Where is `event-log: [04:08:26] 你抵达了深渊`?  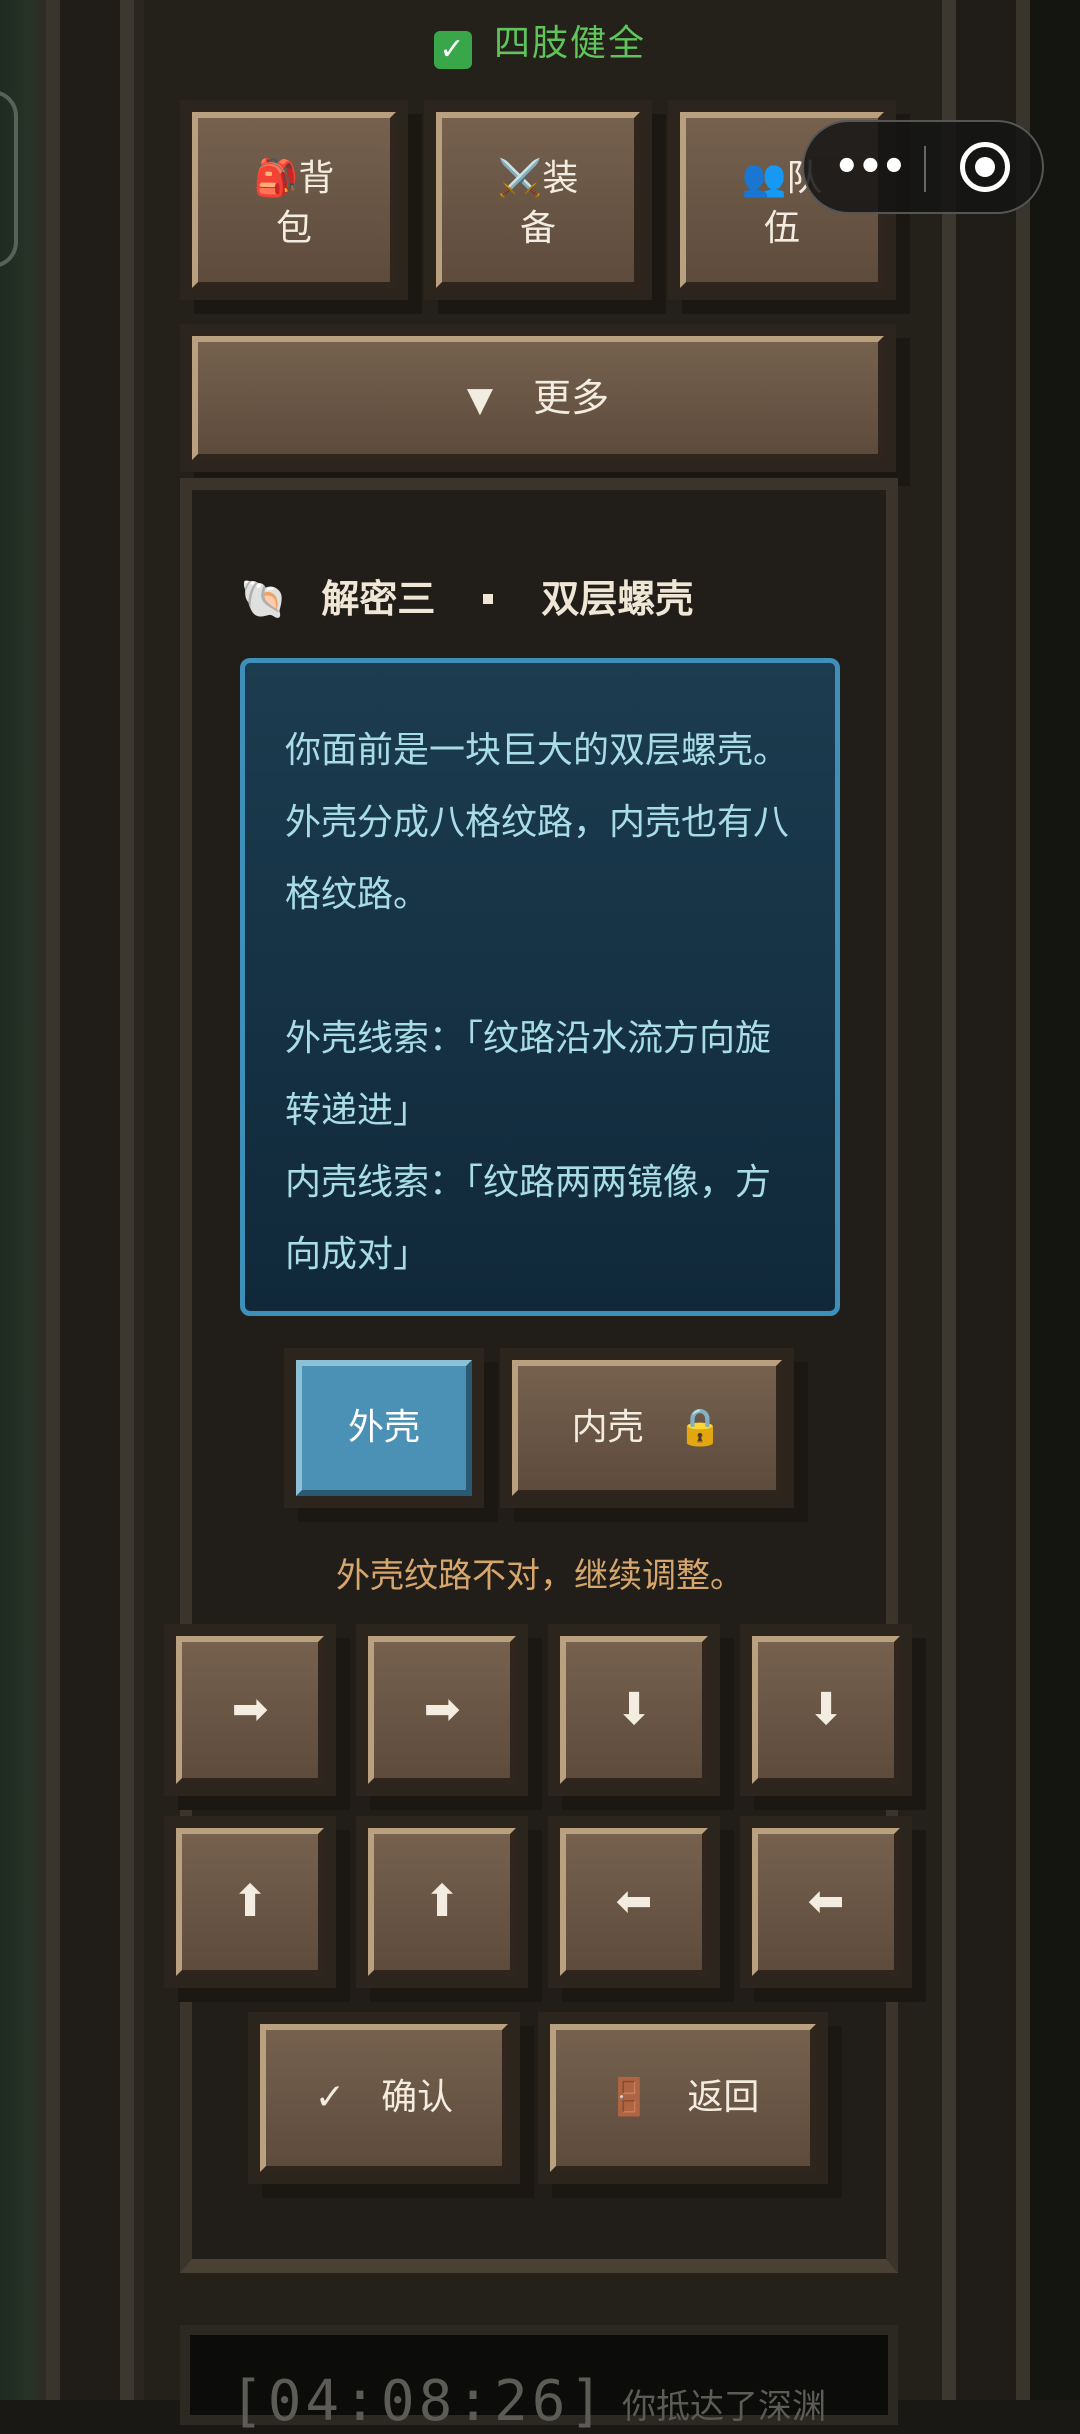
event-log: [04:08:26] 你抵达了深渊 is located at coordinates (539, 2379).